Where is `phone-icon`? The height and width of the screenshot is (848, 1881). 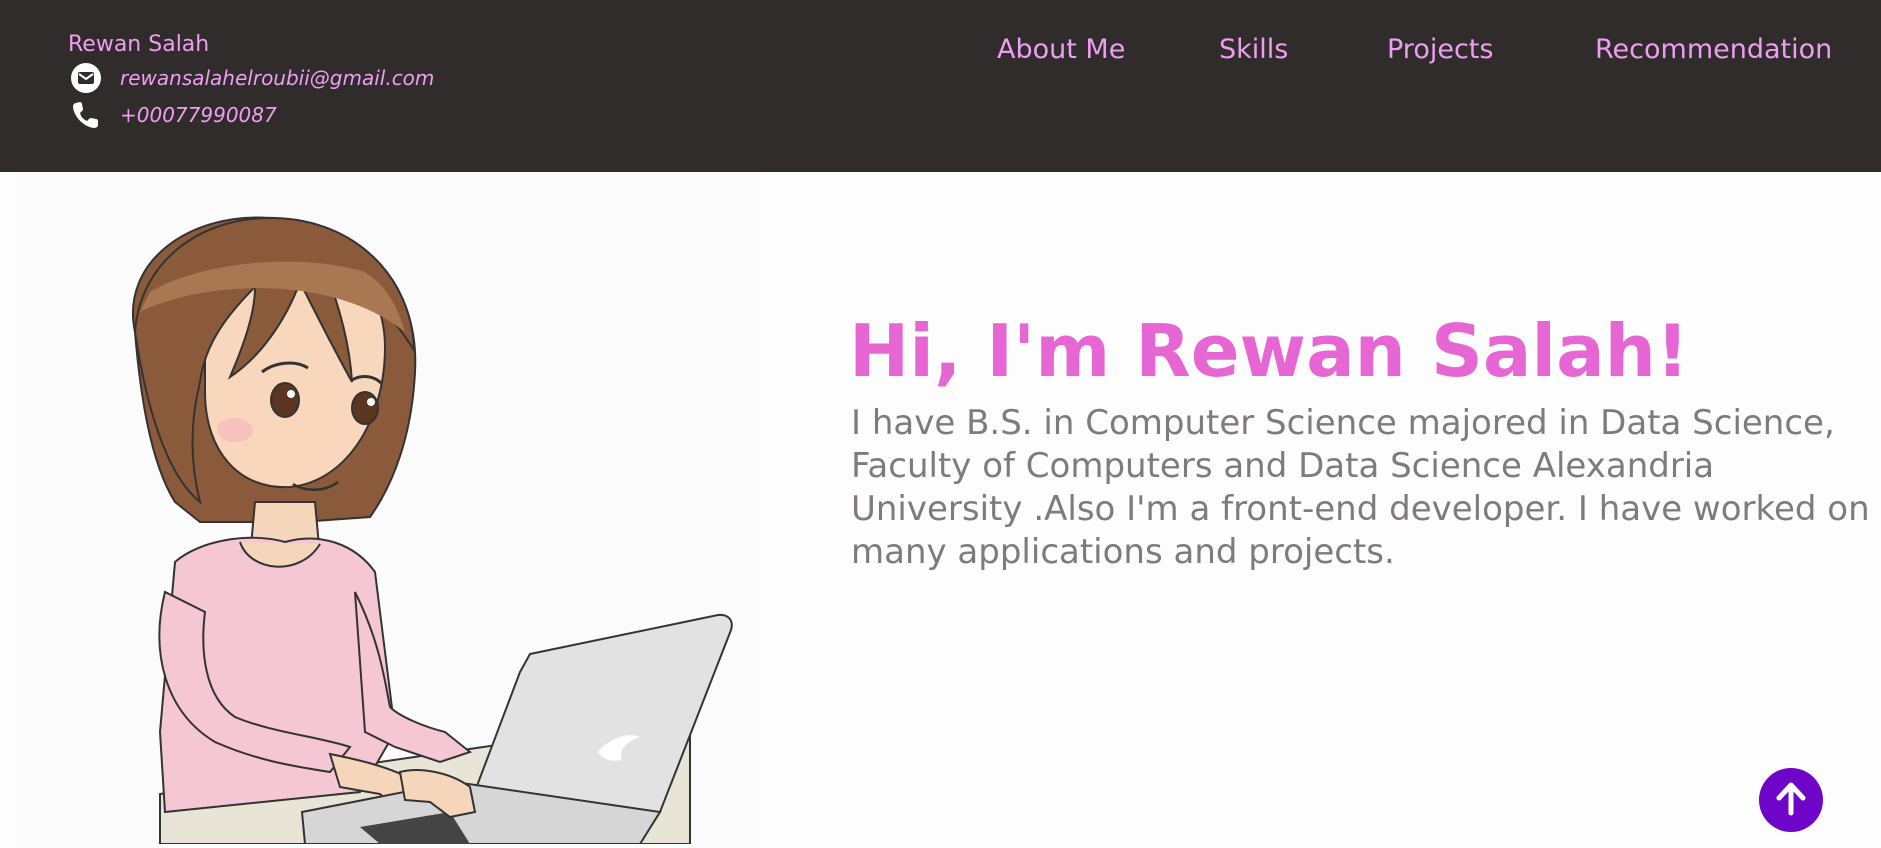
phone-icon is located at coordinates (86, 115).